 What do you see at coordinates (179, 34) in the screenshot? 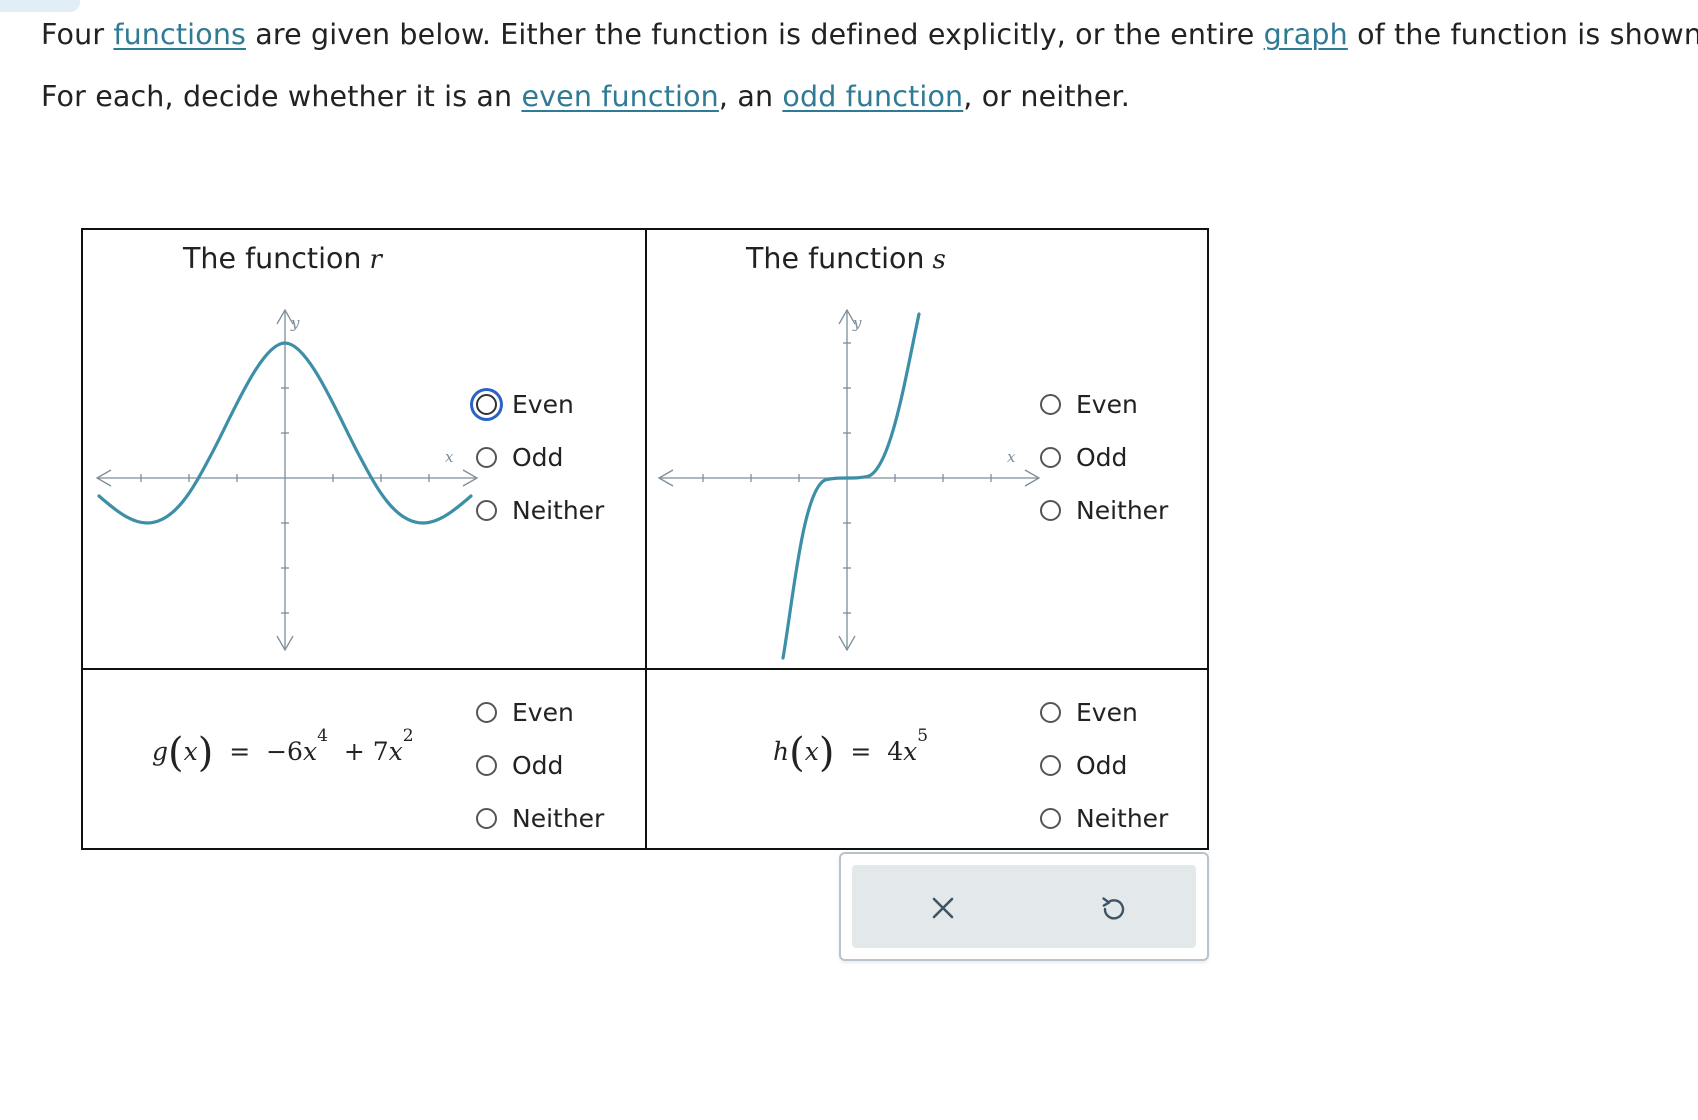
I see `functions-link: functions` at bounding box center [179, 34].